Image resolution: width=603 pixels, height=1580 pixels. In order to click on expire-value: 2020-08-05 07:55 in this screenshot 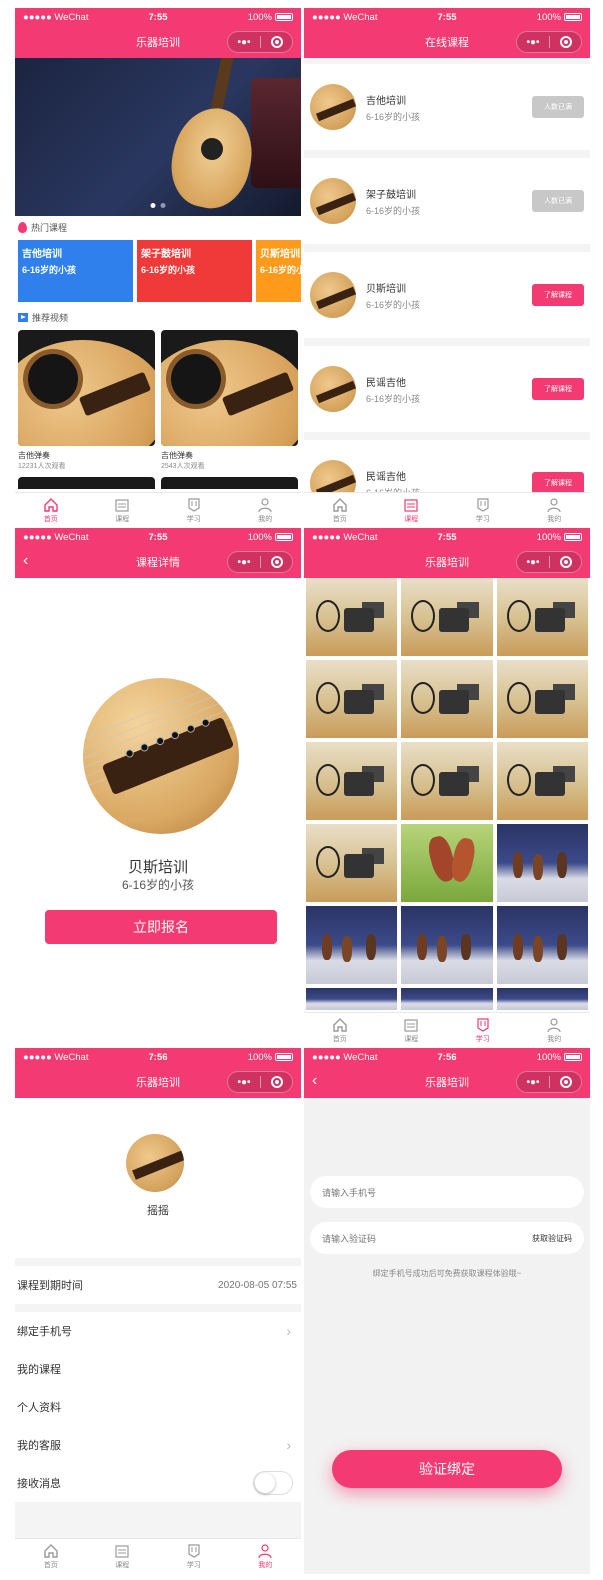, I will do `click(257, 1285)`.